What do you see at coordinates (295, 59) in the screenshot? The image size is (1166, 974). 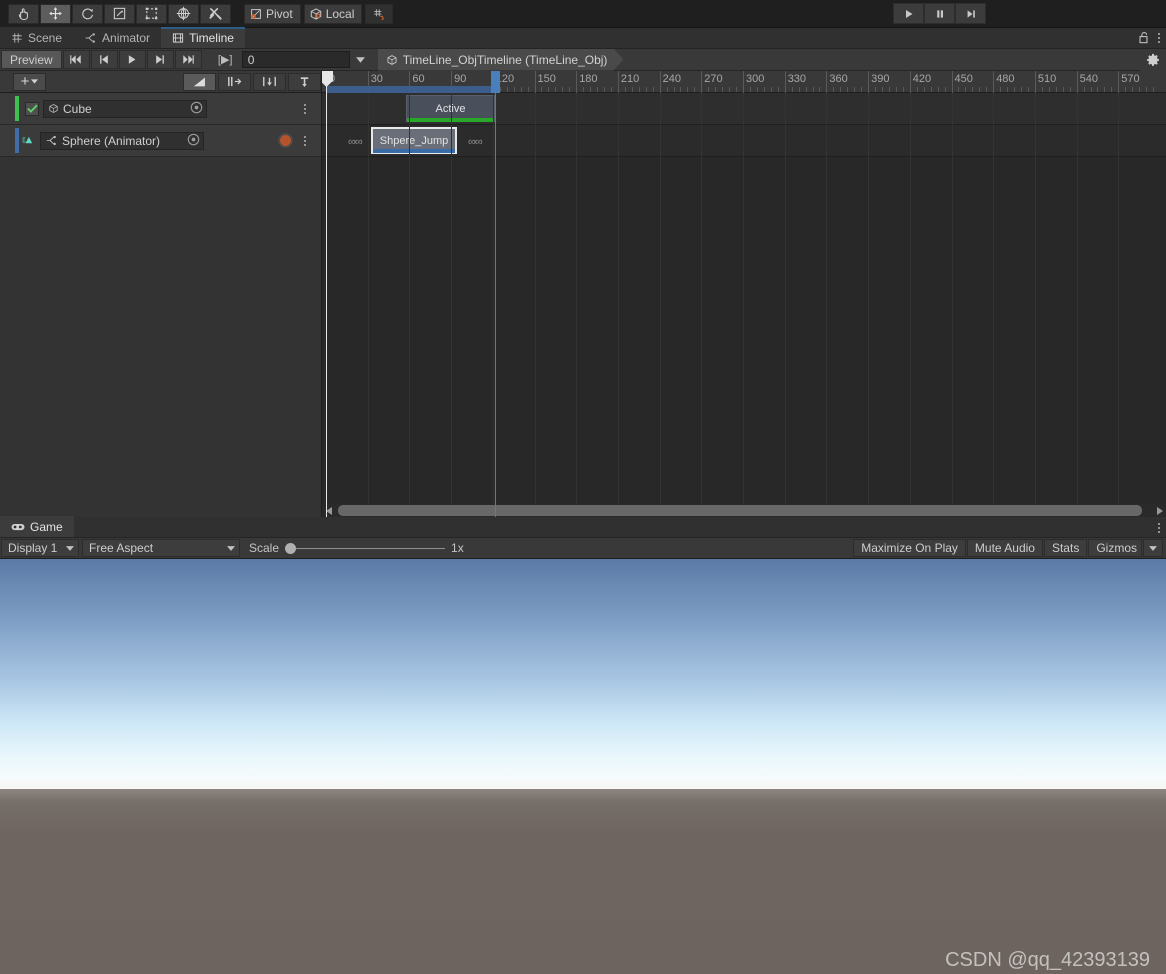 I see `current-frame-input: 0` at bounding box center [295, 59].